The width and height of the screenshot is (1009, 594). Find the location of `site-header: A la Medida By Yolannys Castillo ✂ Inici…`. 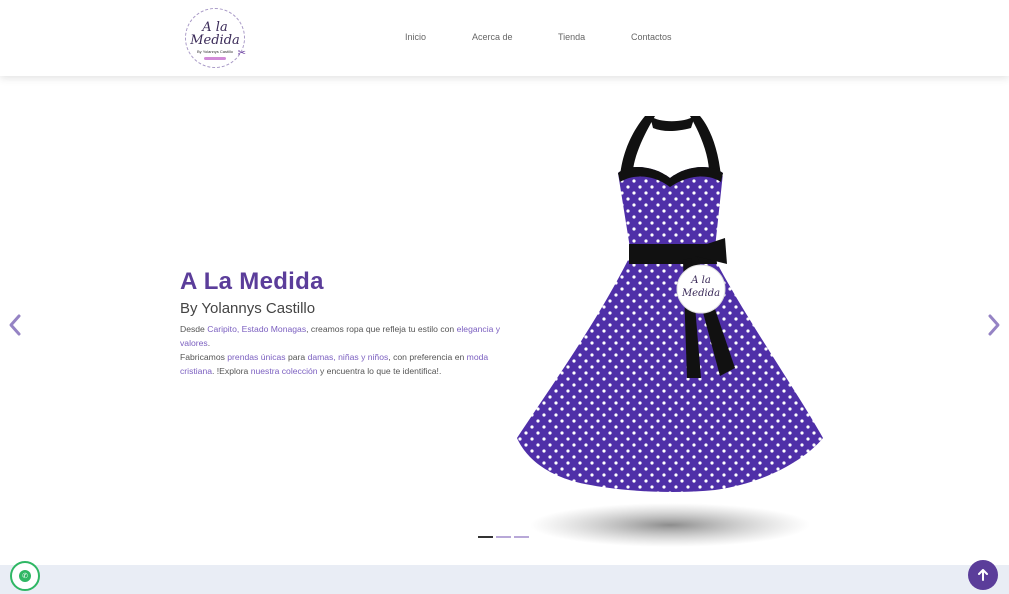

site-header: A la Medida By Yolannys Castillo ✂ Inici… is located at coordinates (504, 38).